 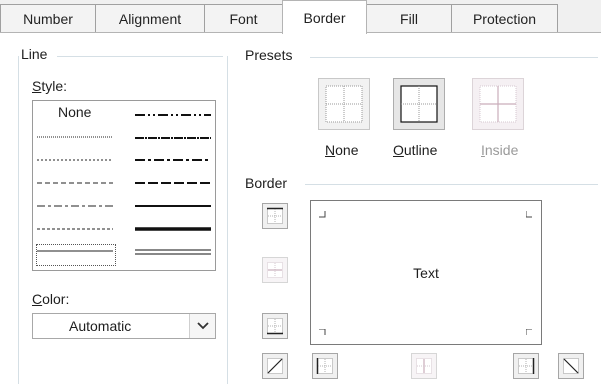 I want to click on border-inside-horizontal-icon, so click(x=275, y=270).